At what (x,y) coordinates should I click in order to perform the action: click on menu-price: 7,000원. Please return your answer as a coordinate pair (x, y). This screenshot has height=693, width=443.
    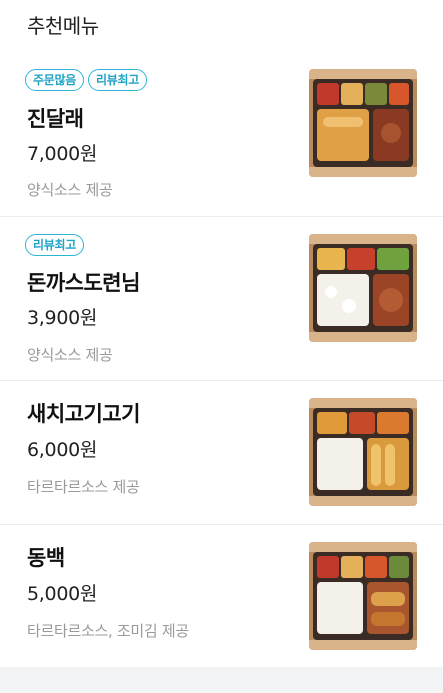
    Looking at the image, I should click on (62, 154).